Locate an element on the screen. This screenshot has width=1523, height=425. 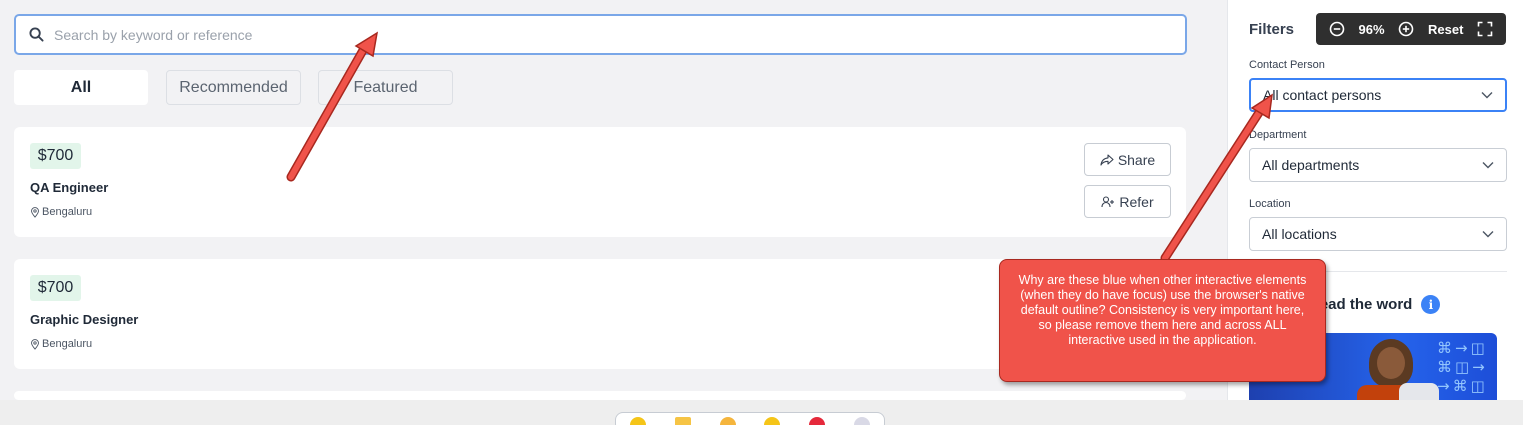
search-input: Search by keyword or reference is located at coordinates (600, 34).